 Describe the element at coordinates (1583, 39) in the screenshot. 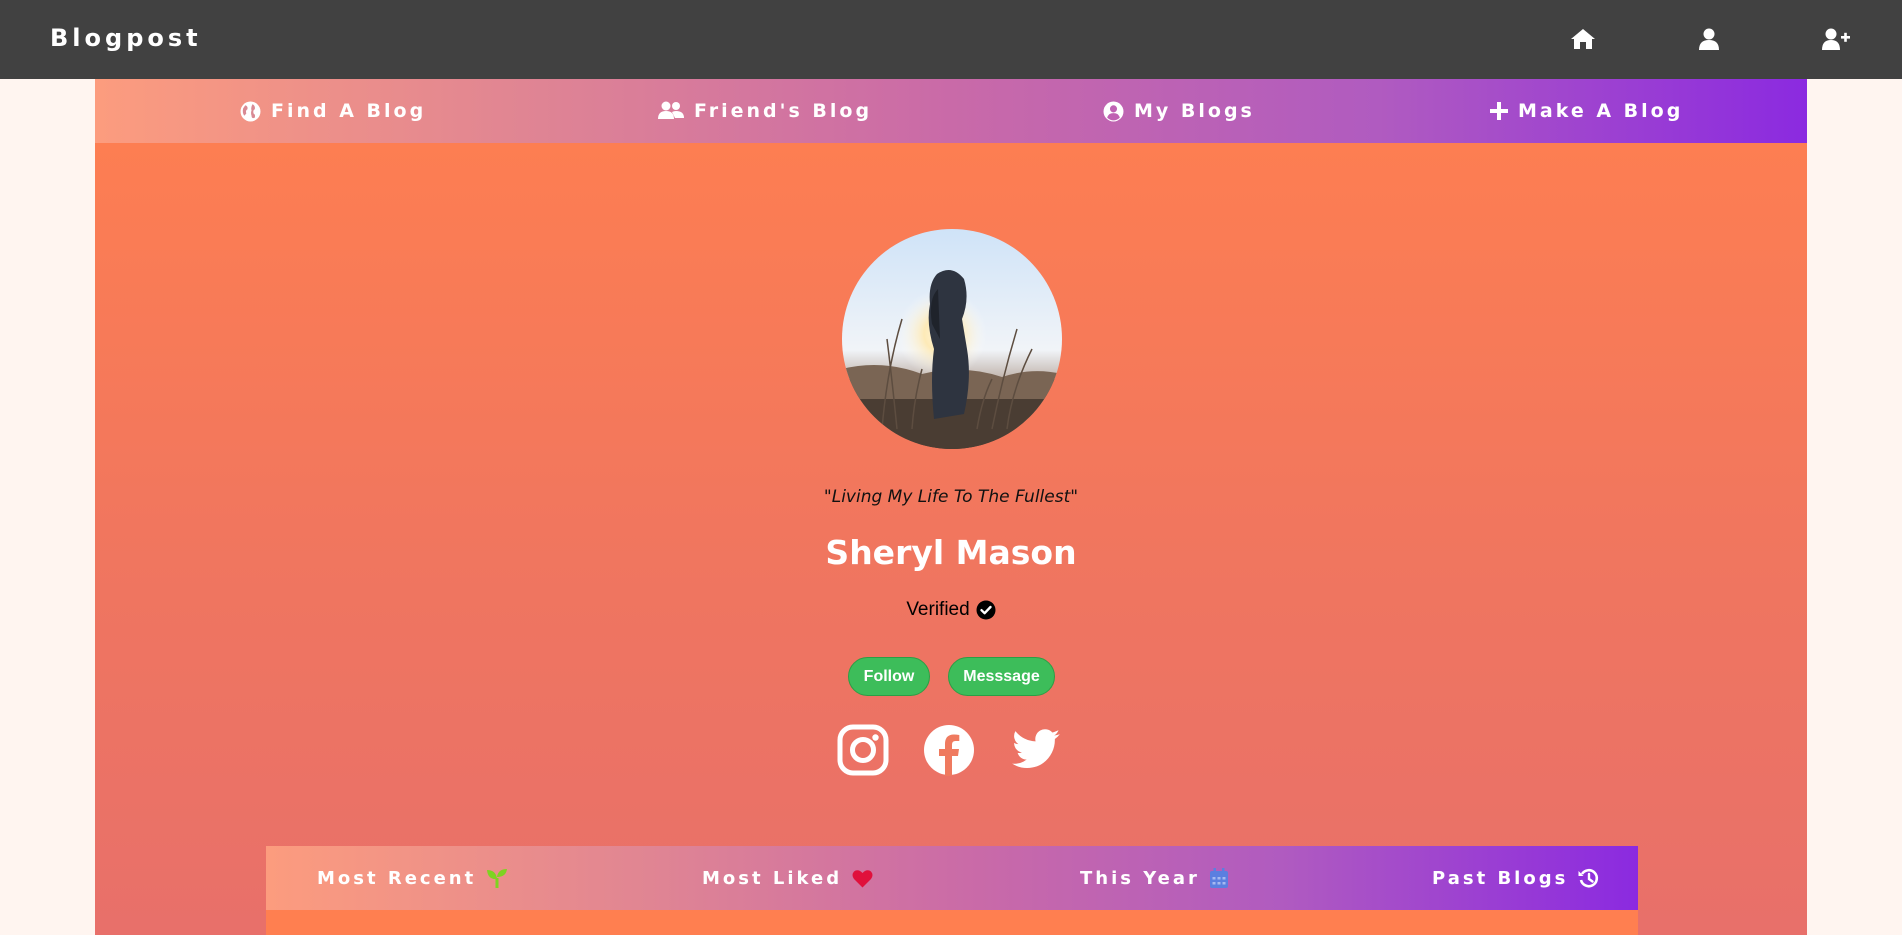

I see `home-icon` at that location.